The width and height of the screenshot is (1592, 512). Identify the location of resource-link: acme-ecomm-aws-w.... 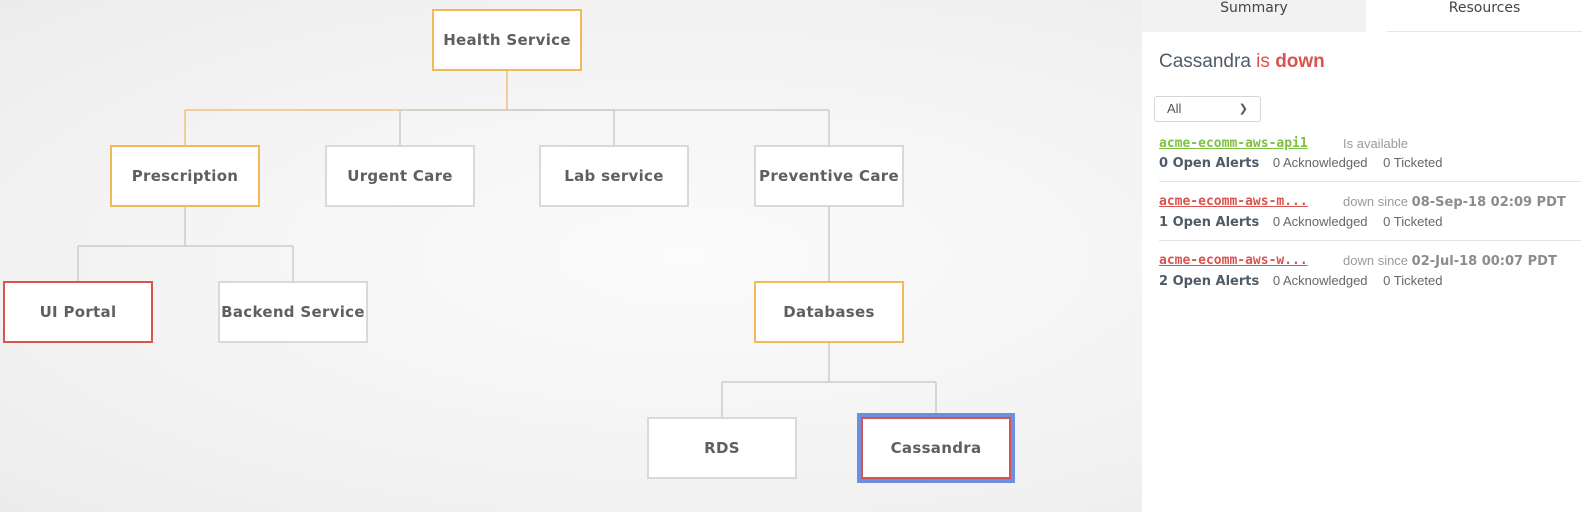
(1247, 261).